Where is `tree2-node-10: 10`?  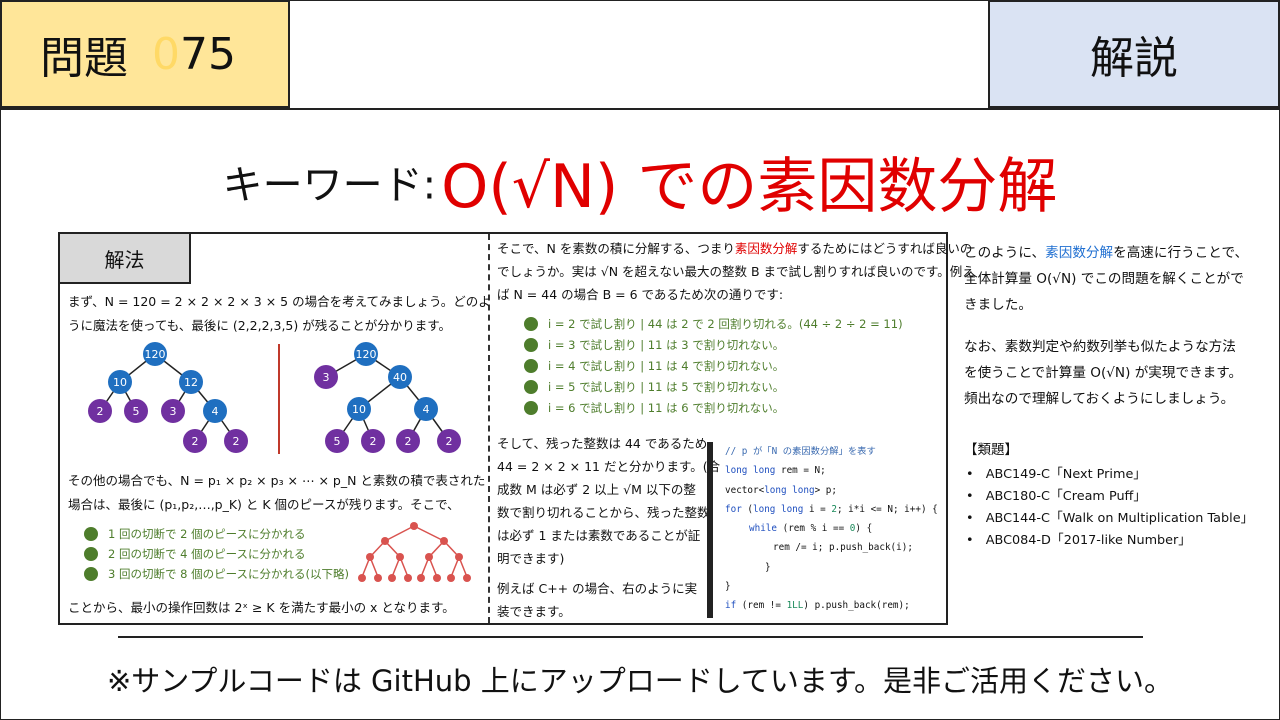 tree2-node-10: 10 is located at coordinates (359, 409).